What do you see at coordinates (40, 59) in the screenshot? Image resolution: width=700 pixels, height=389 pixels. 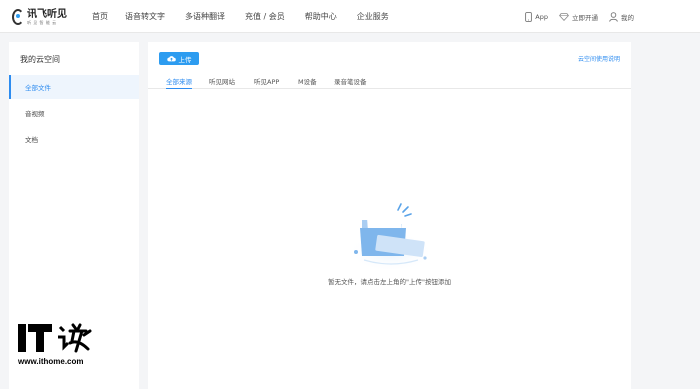 I see `sidebar-title: 我的云空间` at bounding box center [40, 59].